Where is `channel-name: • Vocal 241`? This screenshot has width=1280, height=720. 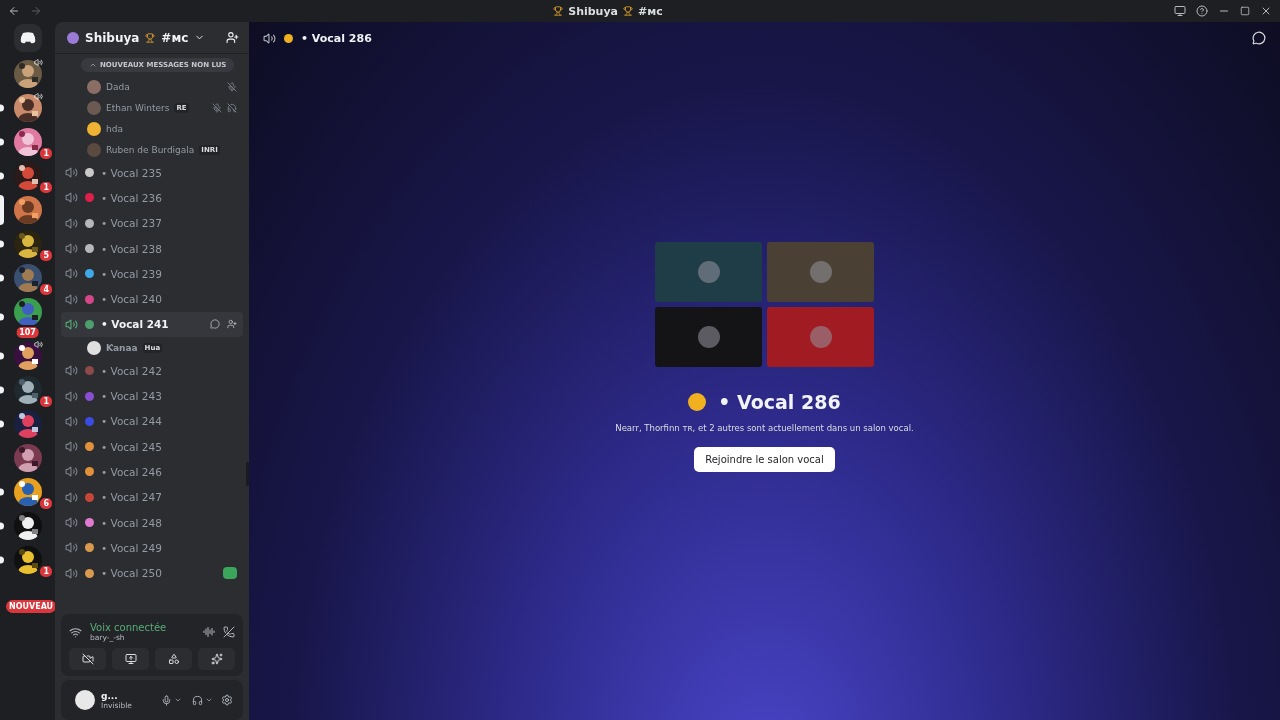
channel-name: • Vocal 241 is located at coordinates (135, 324).